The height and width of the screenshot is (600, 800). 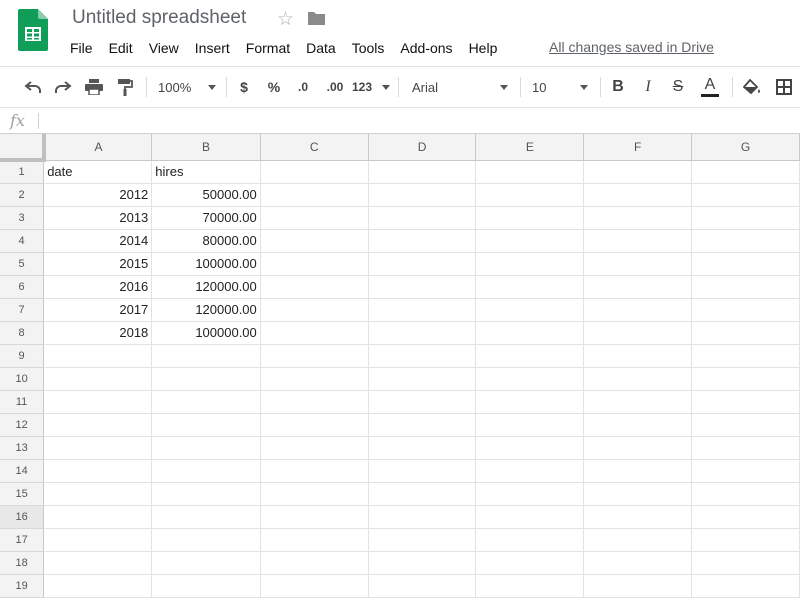 I want to click on cell-f3, so click(x=638, y=218).